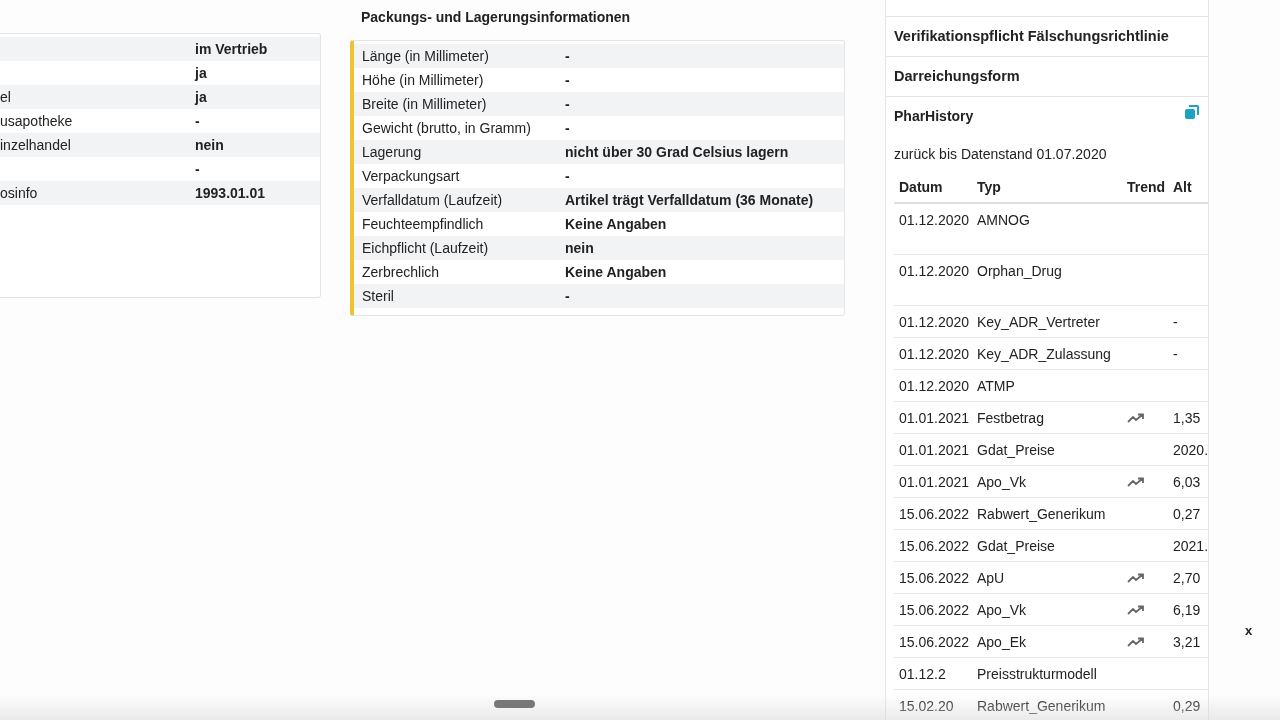  What do you see at coordinates (1190, 545) in the screenshot?
I see `table-cell: 2021.` at bounding box center [1190, 545].